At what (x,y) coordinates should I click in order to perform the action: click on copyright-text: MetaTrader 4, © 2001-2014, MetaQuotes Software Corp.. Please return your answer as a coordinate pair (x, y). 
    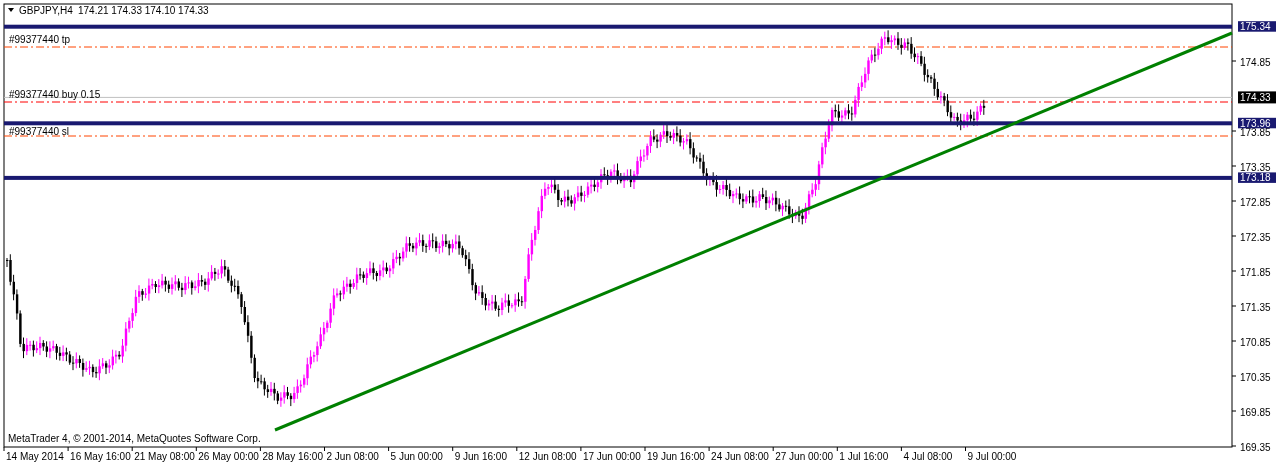
    Looking at the image, I should click on (134, 438).